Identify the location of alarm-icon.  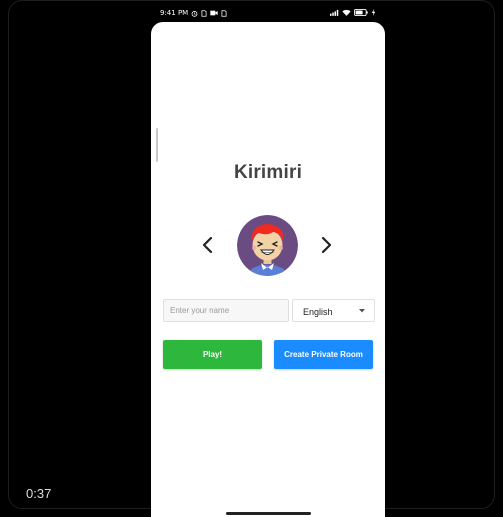
(194, 13).